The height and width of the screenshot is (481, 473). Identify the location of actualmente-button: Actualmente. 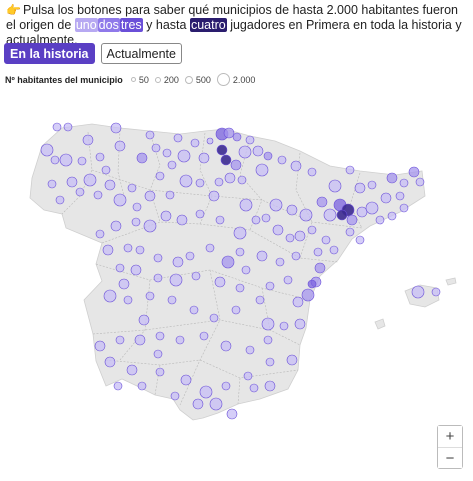
(141, 53).